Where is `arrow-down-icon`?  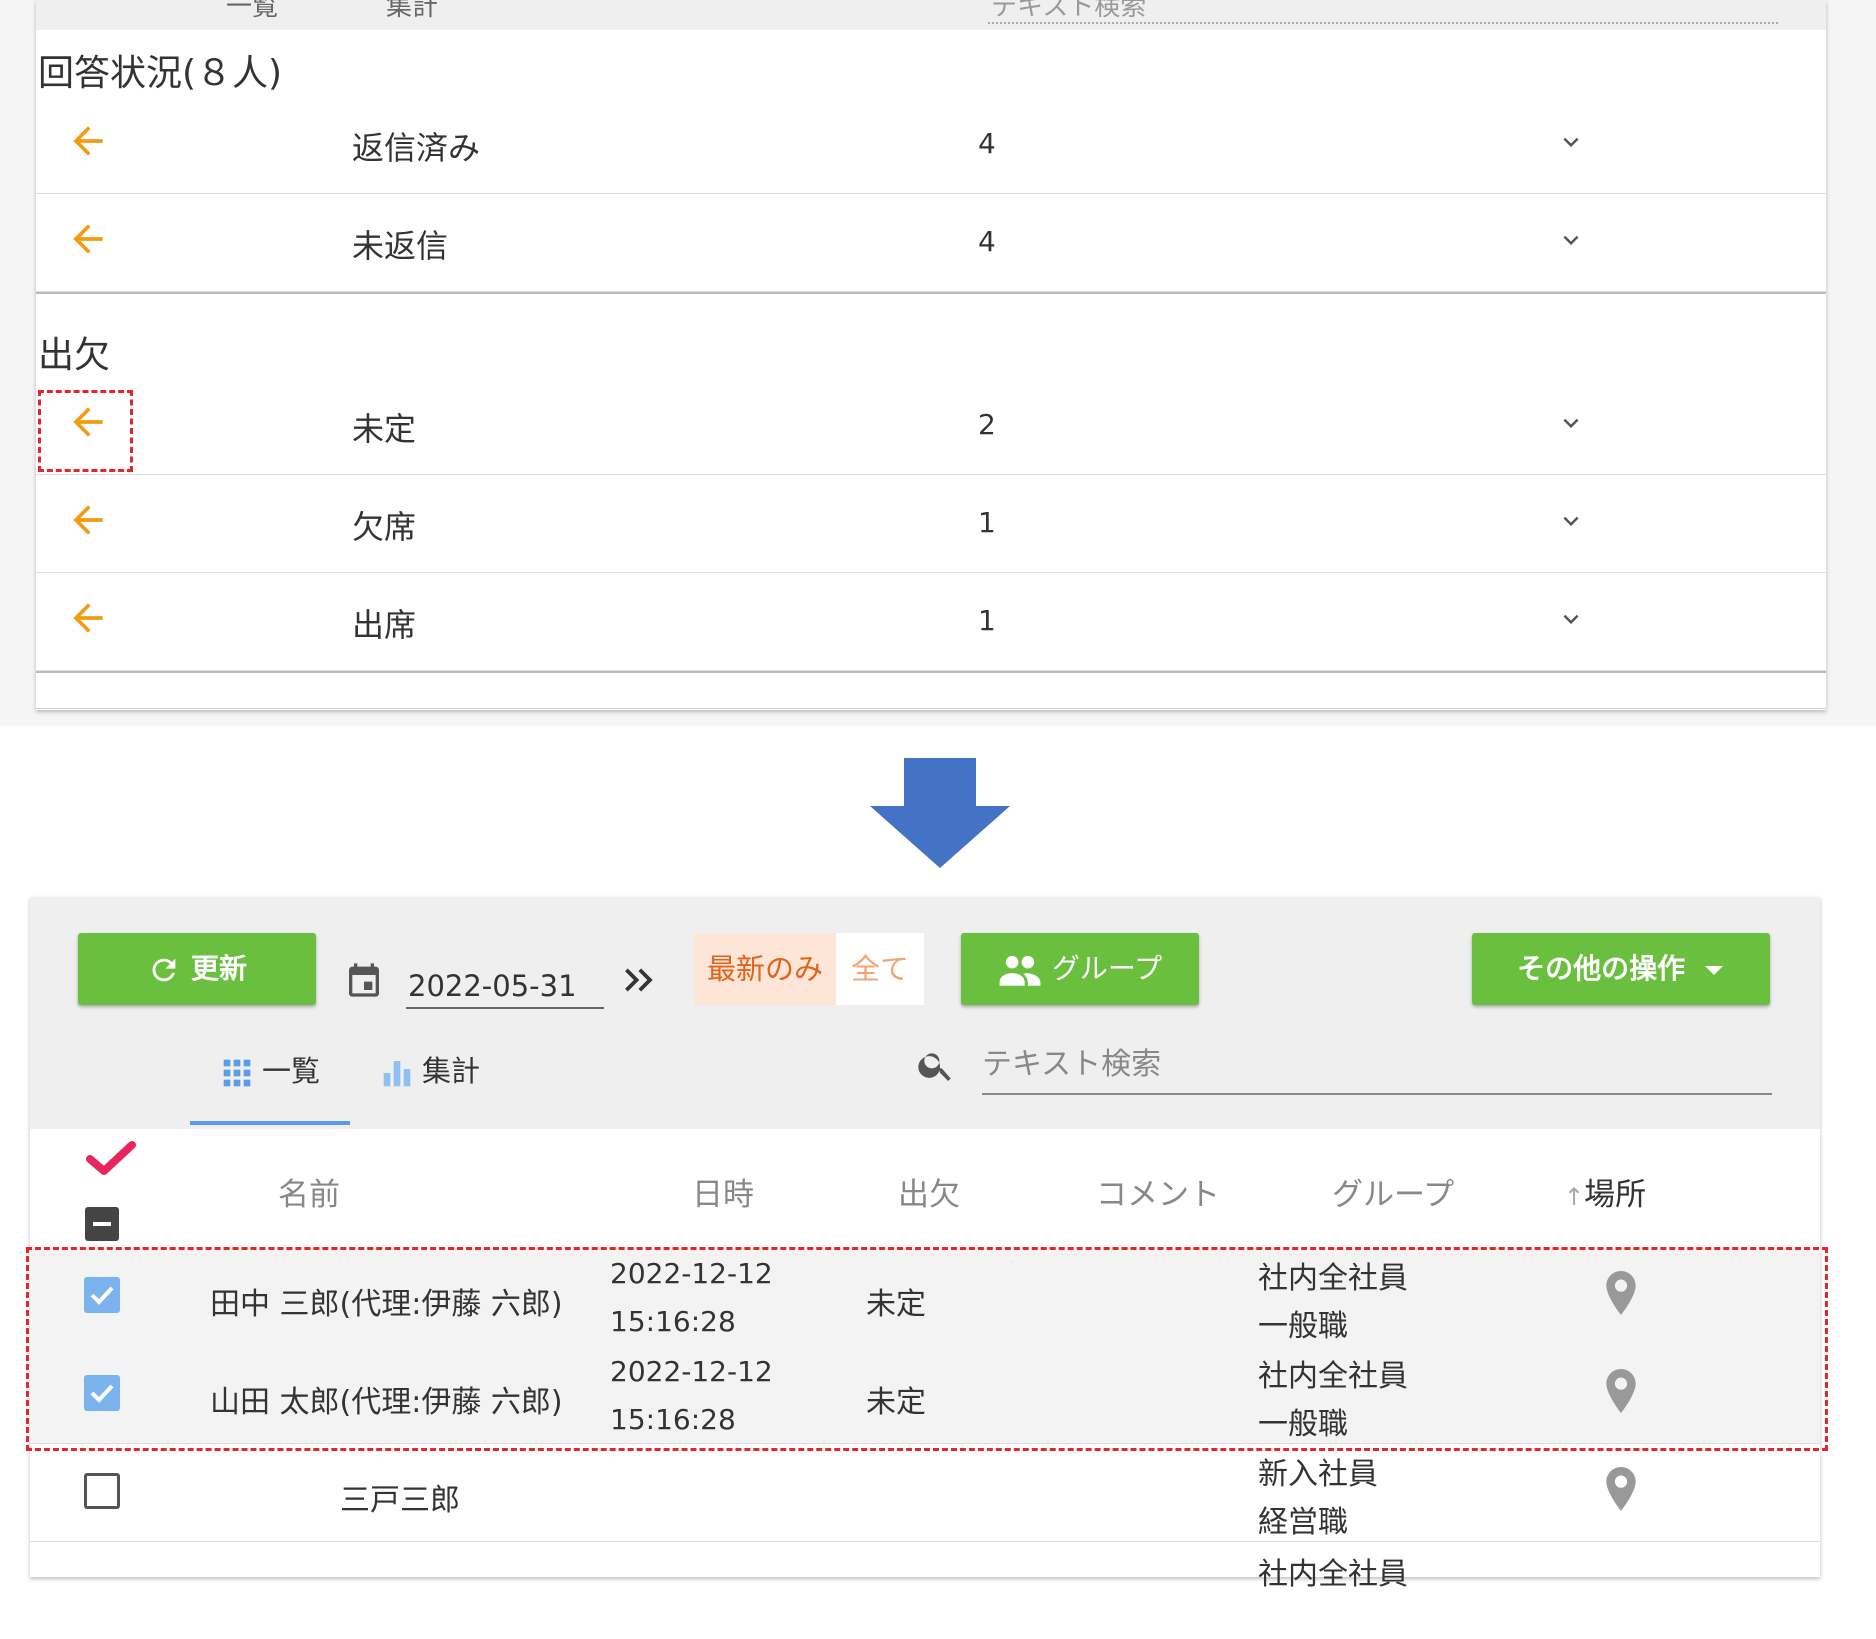 arrow-down-icon is located at coordinates (940, 813).